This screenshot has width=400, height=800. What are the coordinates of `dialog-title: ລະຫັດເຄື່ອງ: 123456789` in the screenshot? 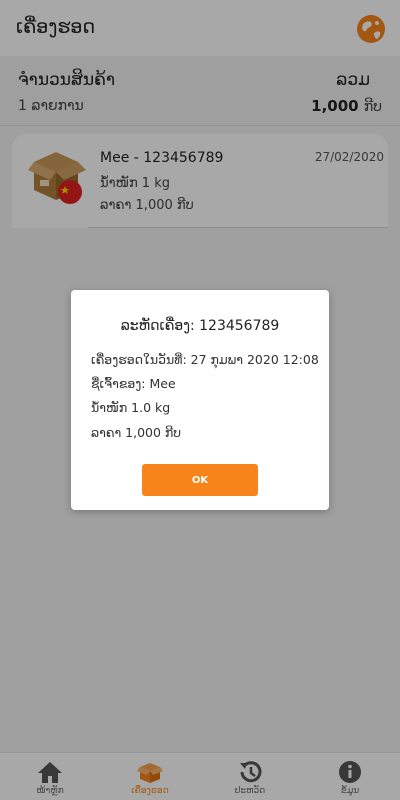 It's located at (200, 326).